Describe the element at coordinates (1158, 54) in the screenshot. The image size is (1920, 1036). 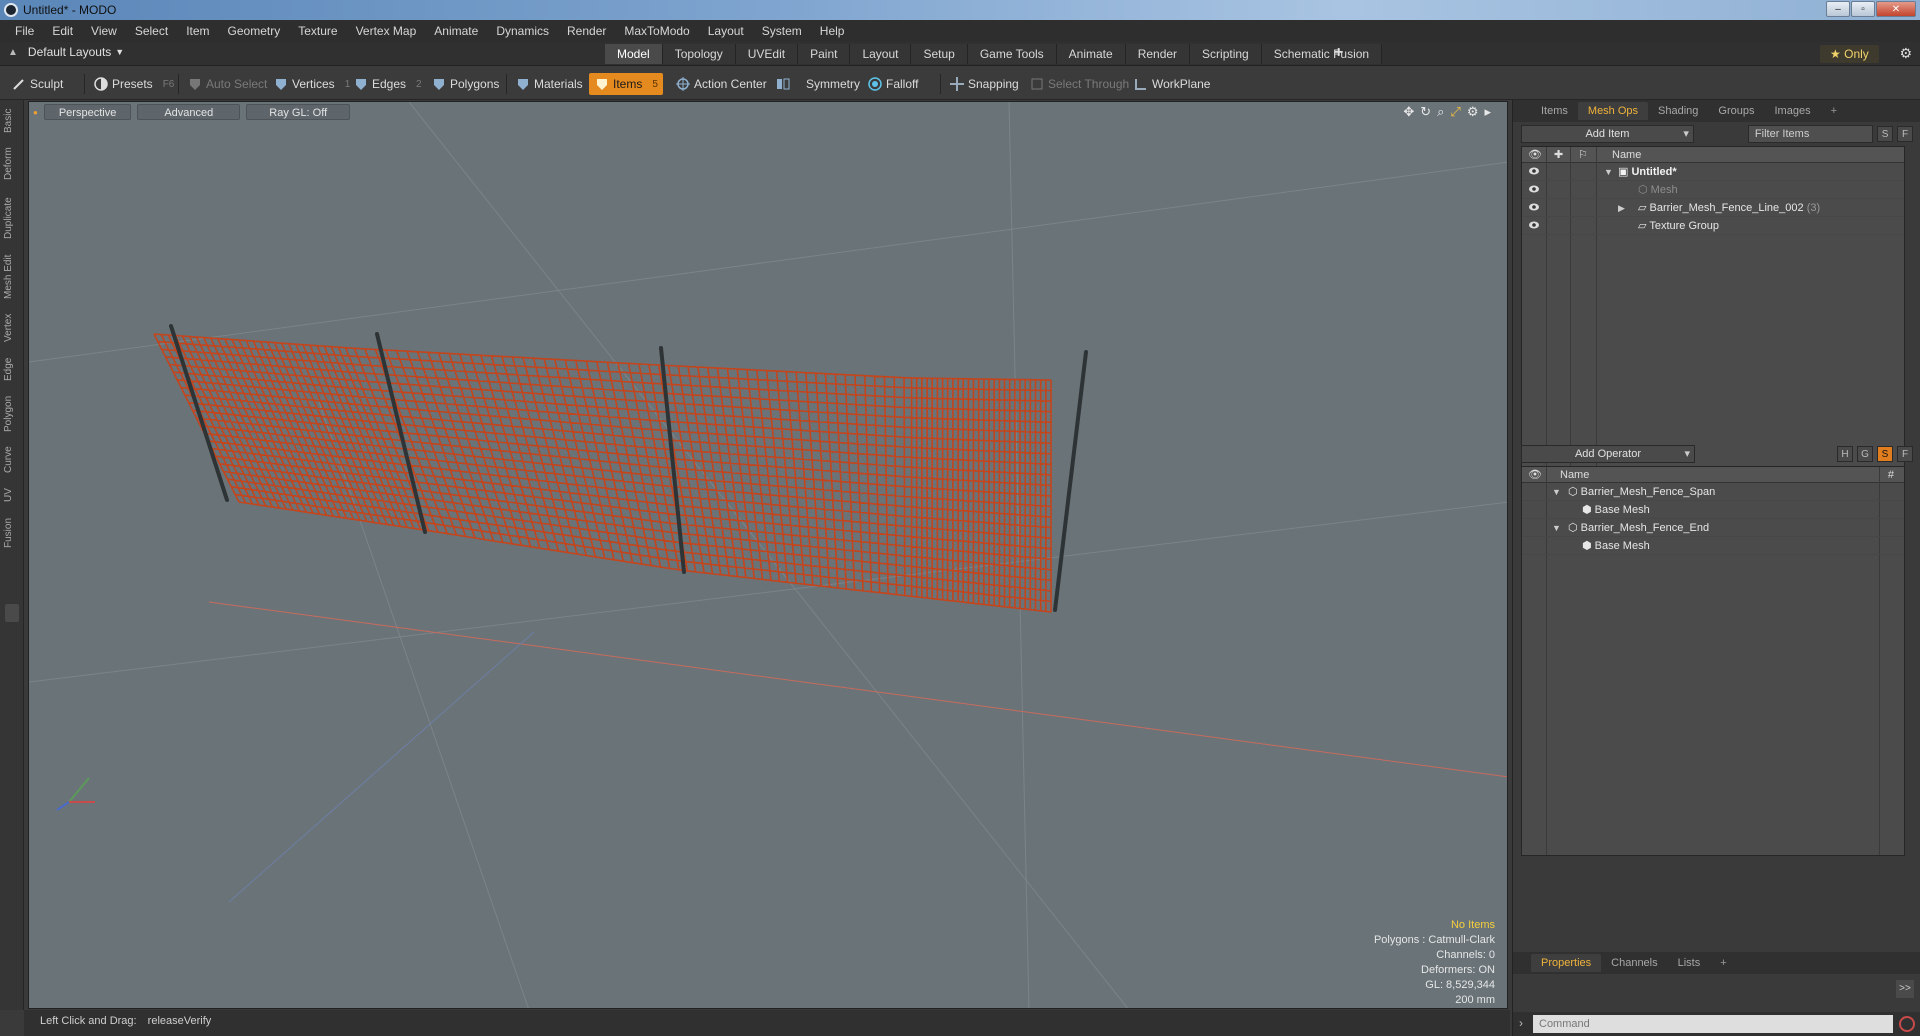
I see `tab-render: Render` at that location.